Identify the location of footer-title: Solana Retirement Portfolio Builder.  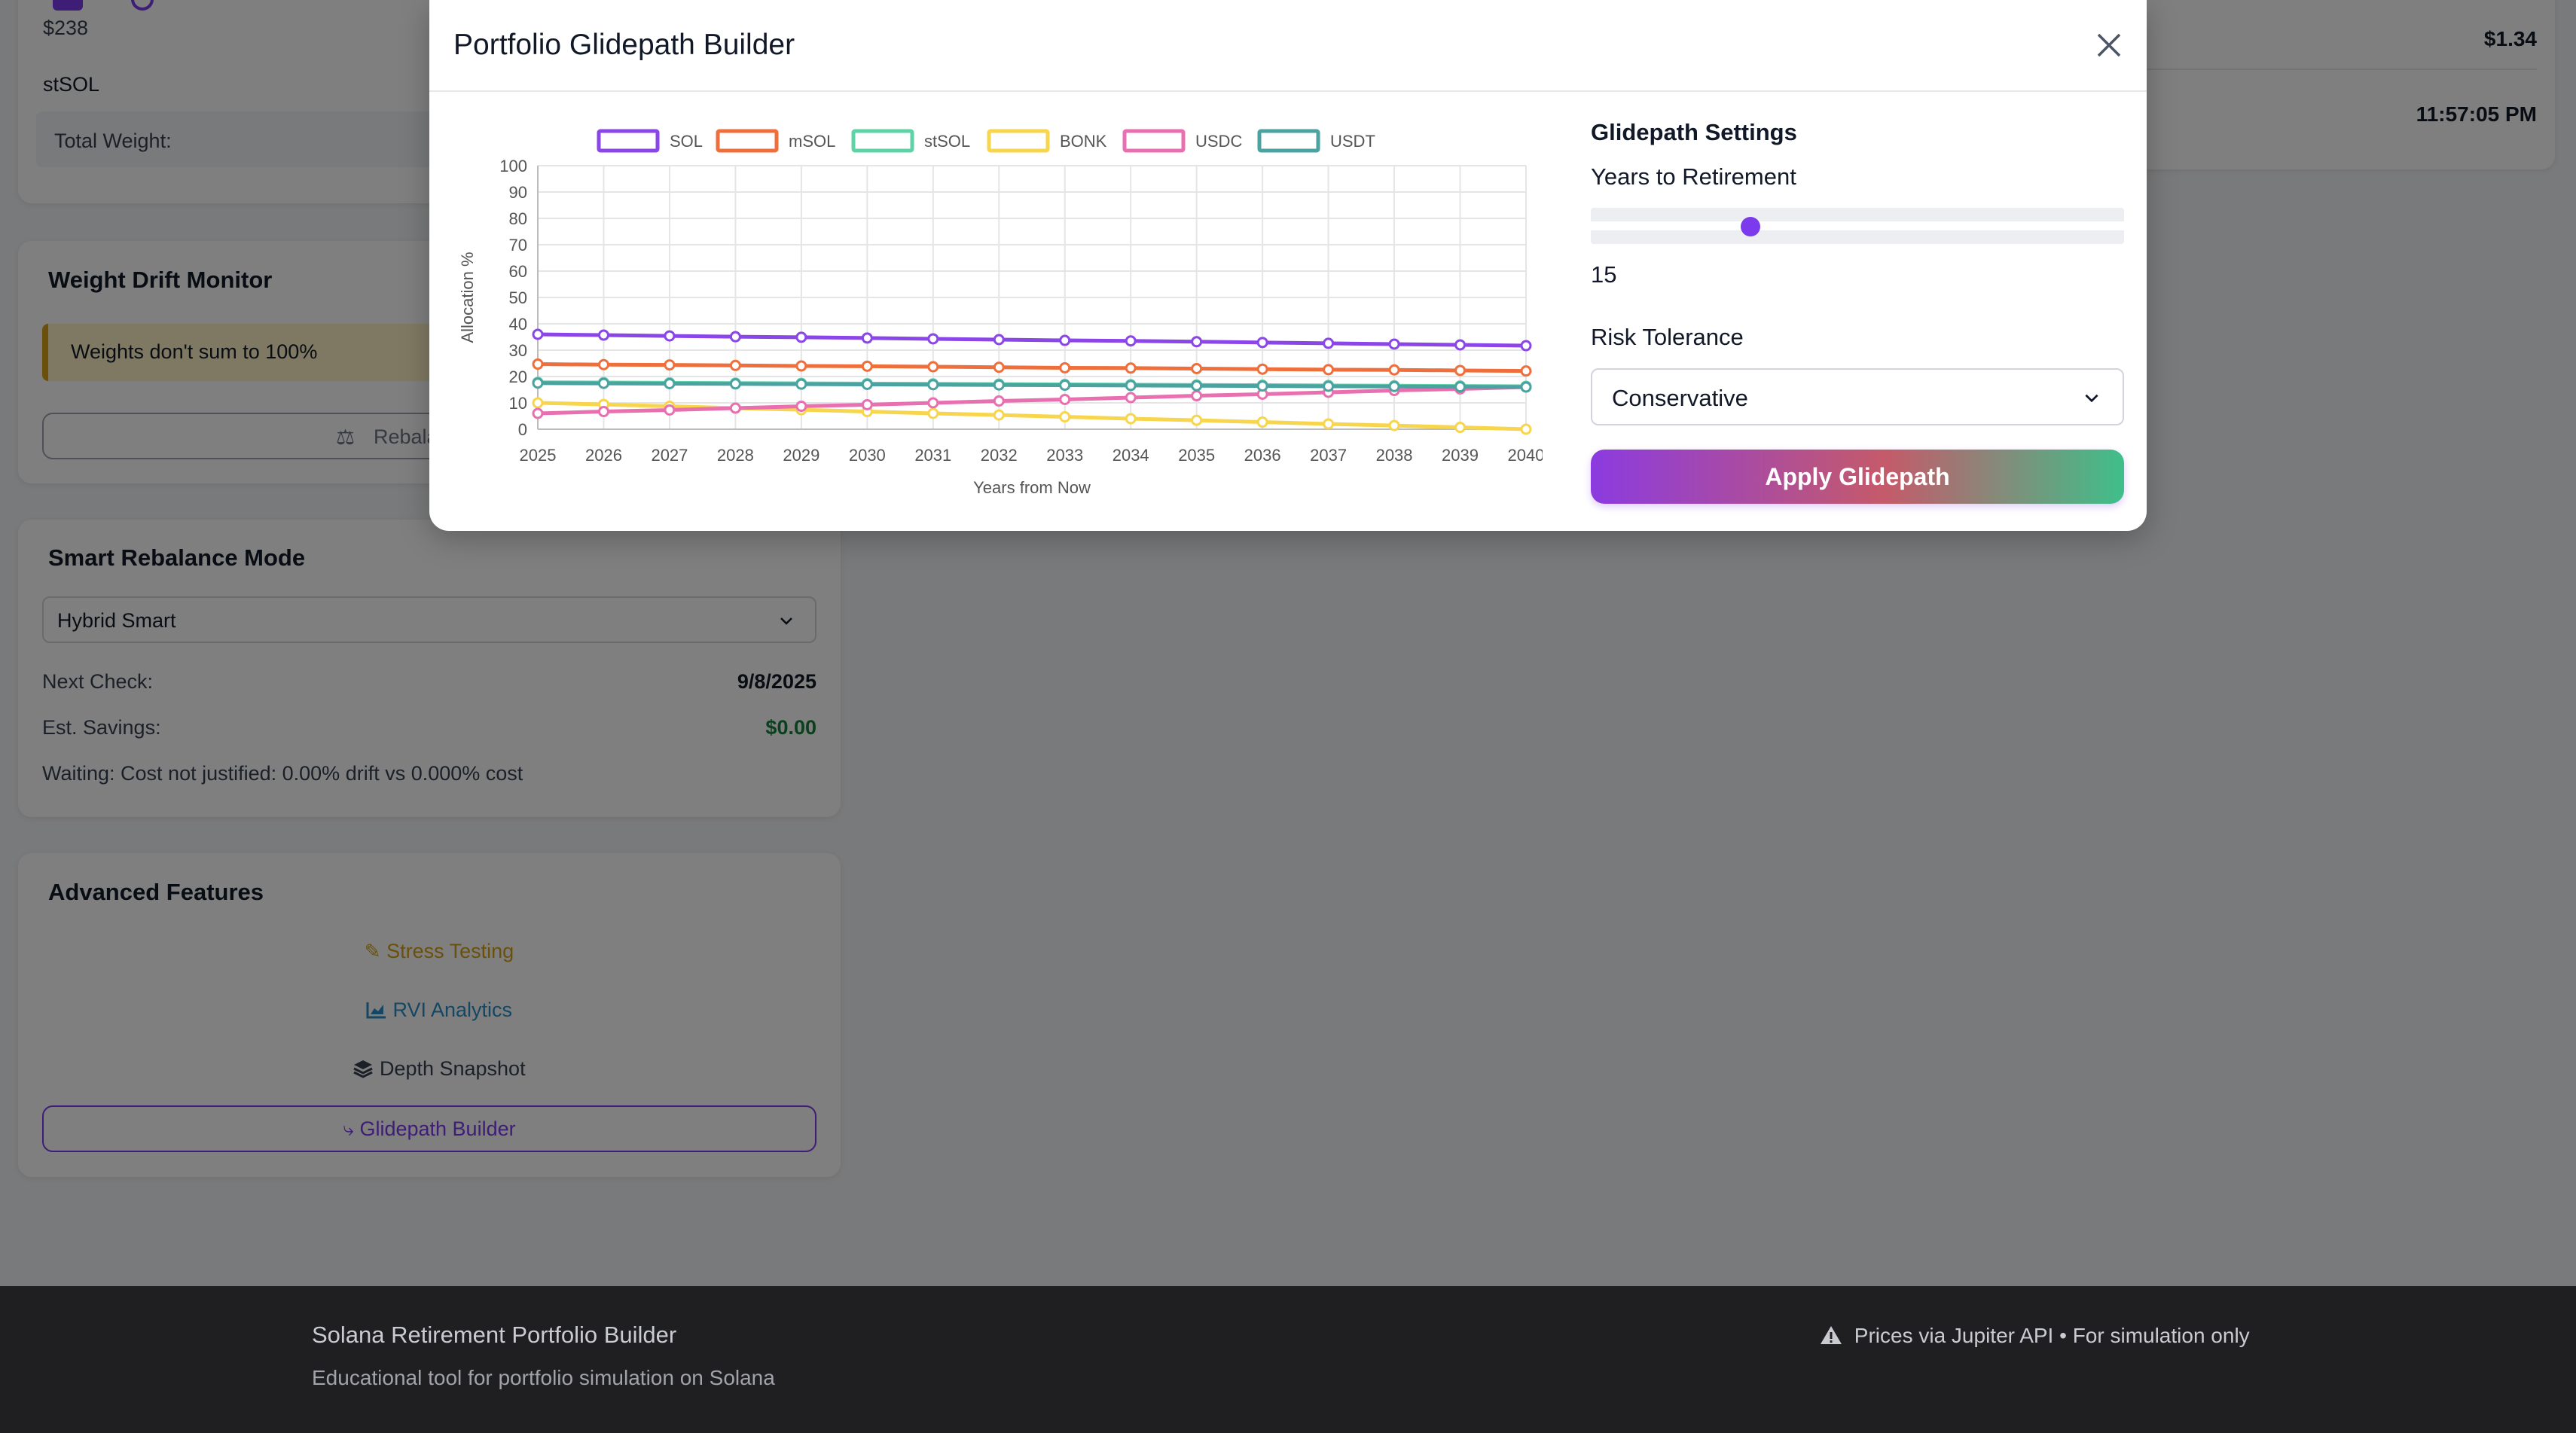
(495, 1335).